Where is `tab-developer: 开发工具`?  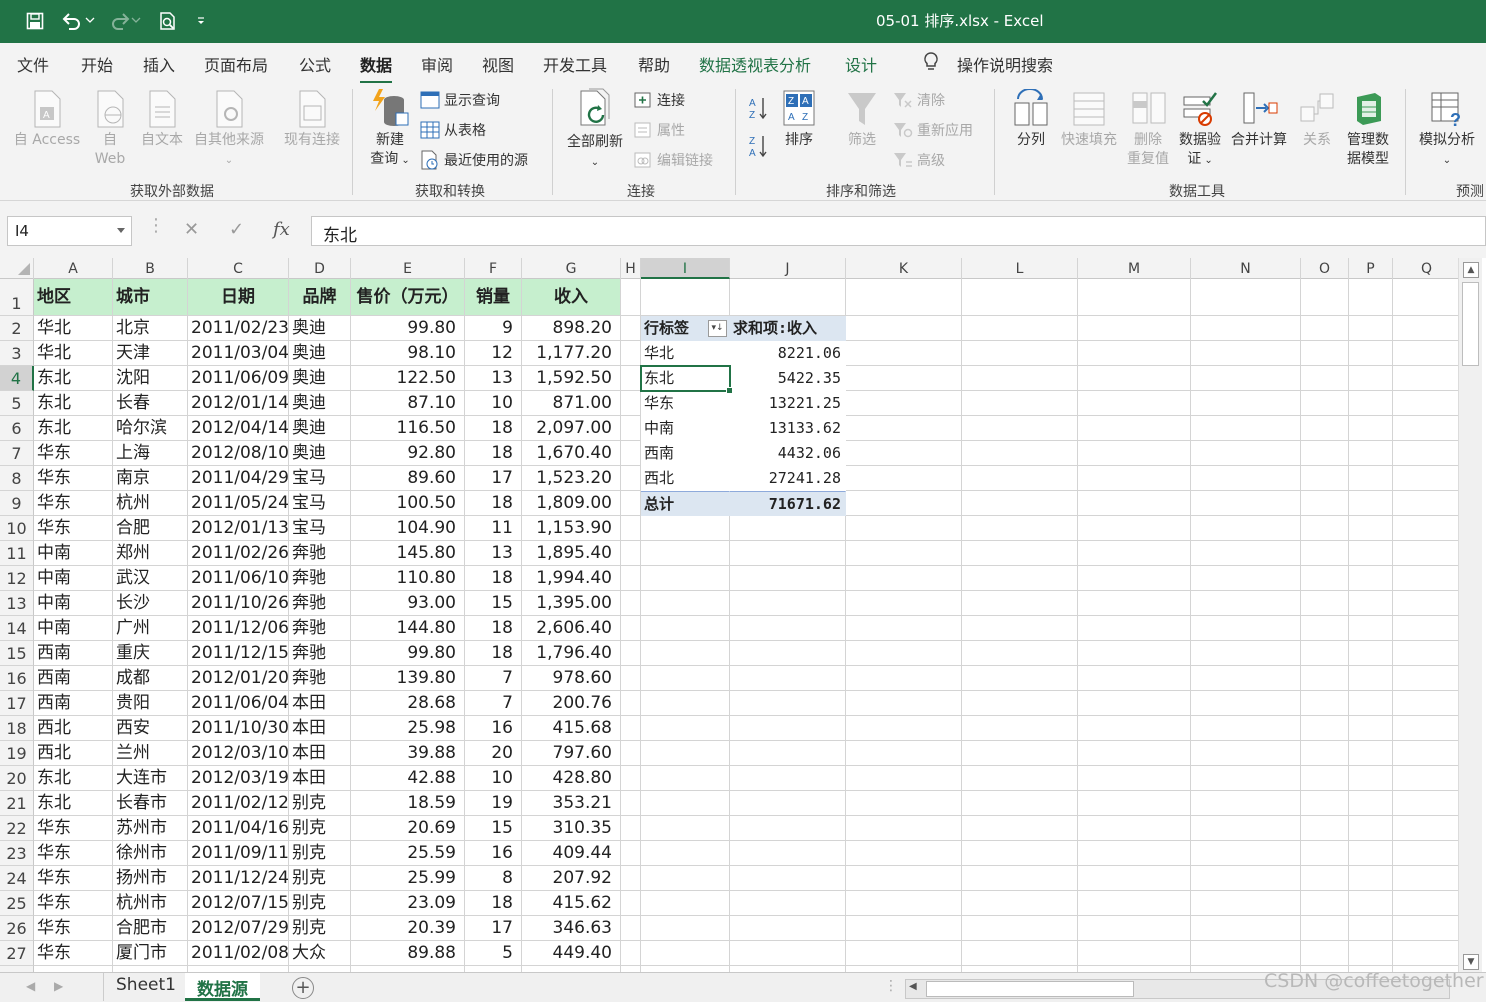 tab-developer: 开发工具 is located at coordinates (575, 64).